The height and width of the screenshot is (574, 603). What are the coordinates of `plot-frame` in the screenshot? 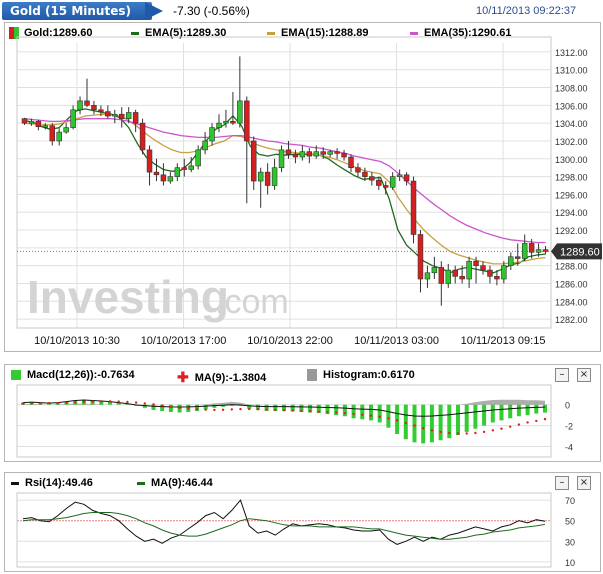 It's located at (284, 530).